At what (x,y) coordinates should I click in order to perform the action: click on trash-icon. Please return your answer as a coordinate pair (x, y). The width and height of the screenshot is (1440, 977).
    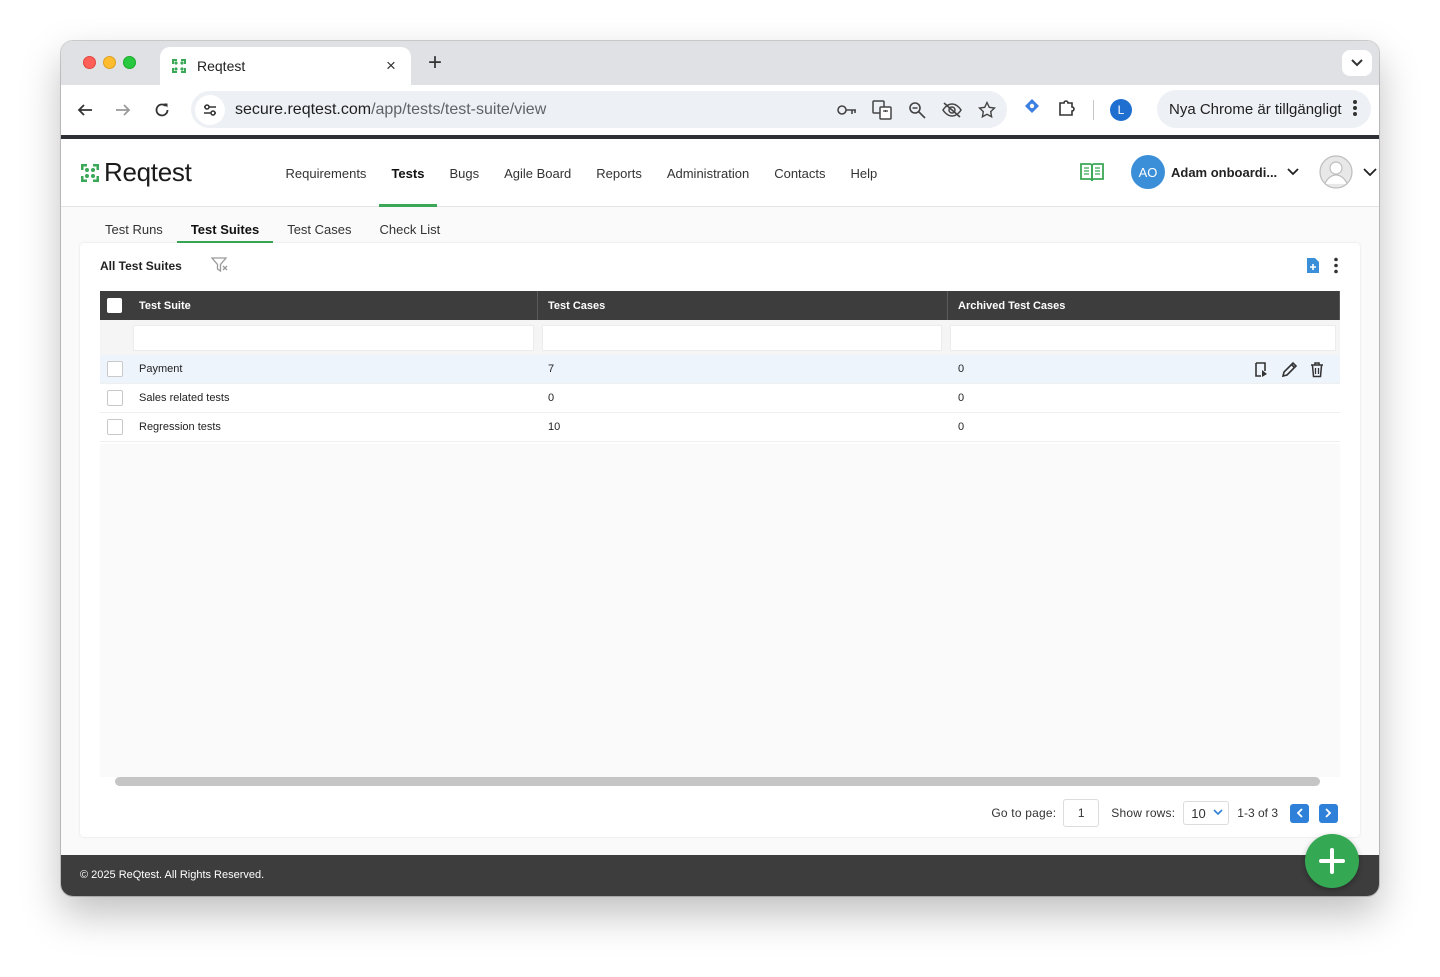
    Looking at the image, I should click on (1317, 369).